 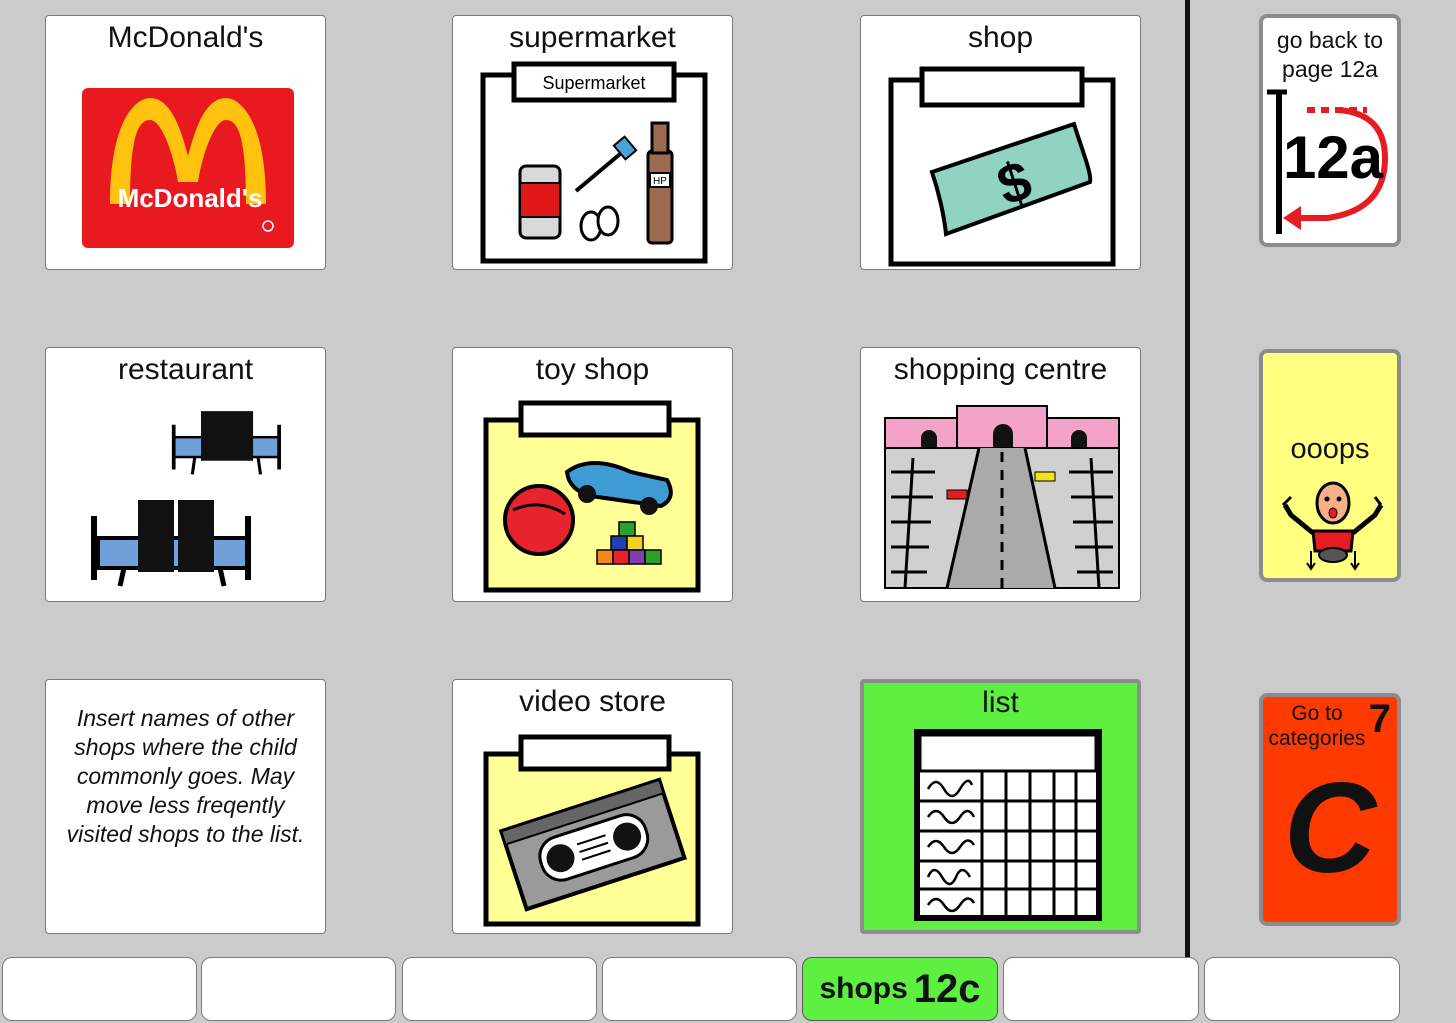 What do you see at coordinates (1330, 449) in the screenshot?
I see `ooops-label: ooops` at bounding box center [1330, 449].